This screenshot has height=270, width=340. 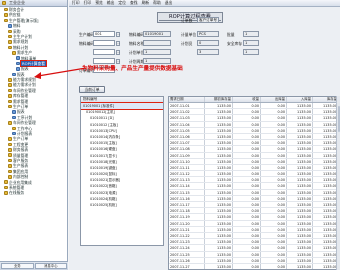 What do you see at coordinates (187, 167) in the screenshot?
I see `cell-date: 2007-11-11` at bounding box center [187, 167].